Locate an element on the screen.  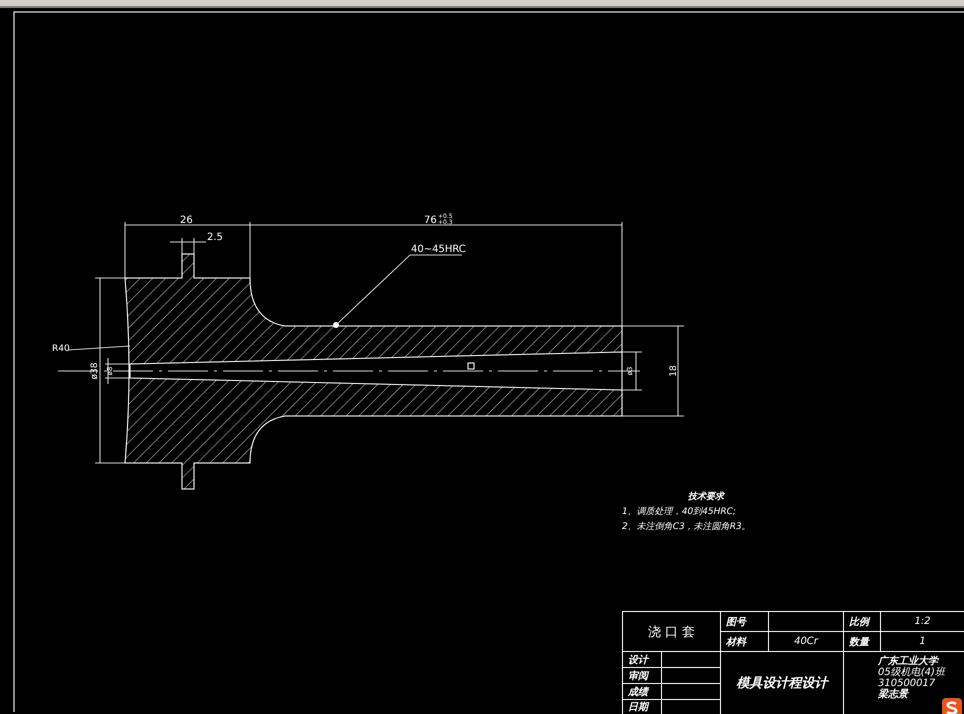
note-line: 2、未注倒角C3，未注圆角R3。 is located at coordinates (686, 526).